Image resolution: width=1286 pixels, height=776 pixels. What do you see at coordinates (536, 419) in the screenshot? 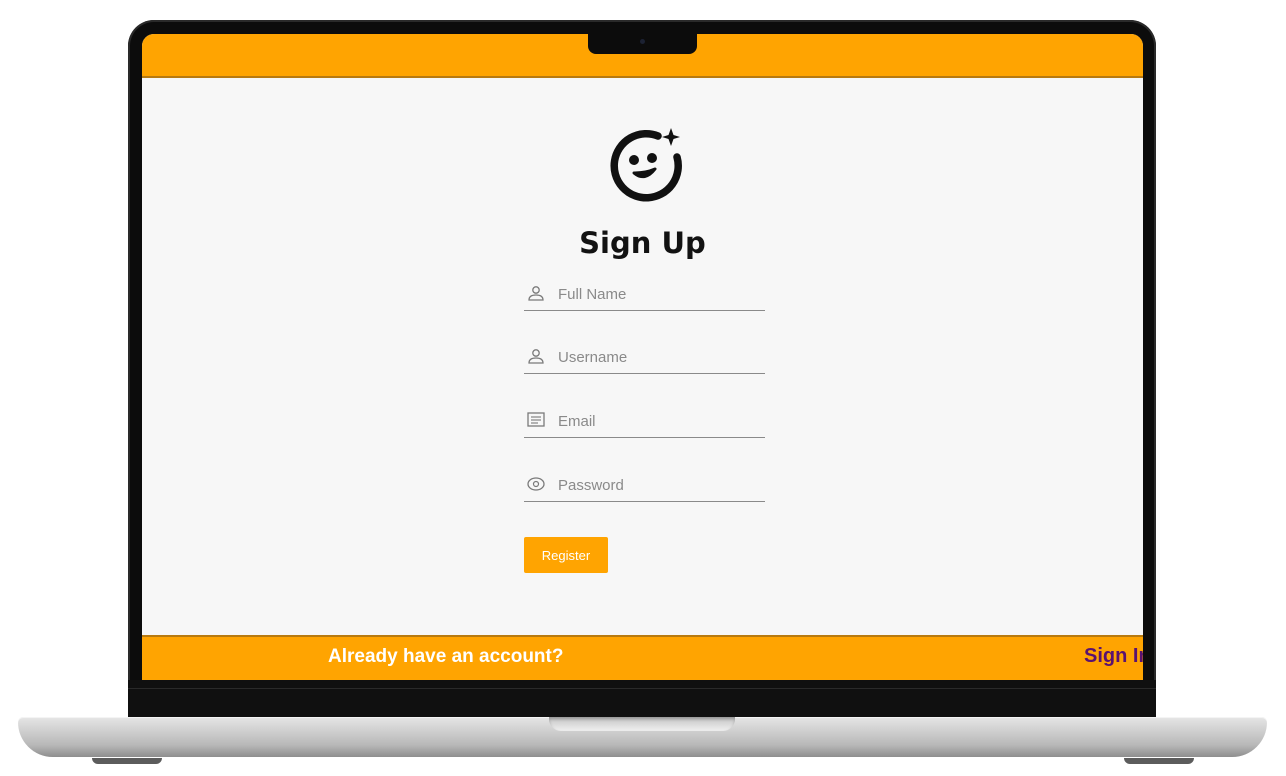
I see `email-icon` at bounding box center [536, 419].